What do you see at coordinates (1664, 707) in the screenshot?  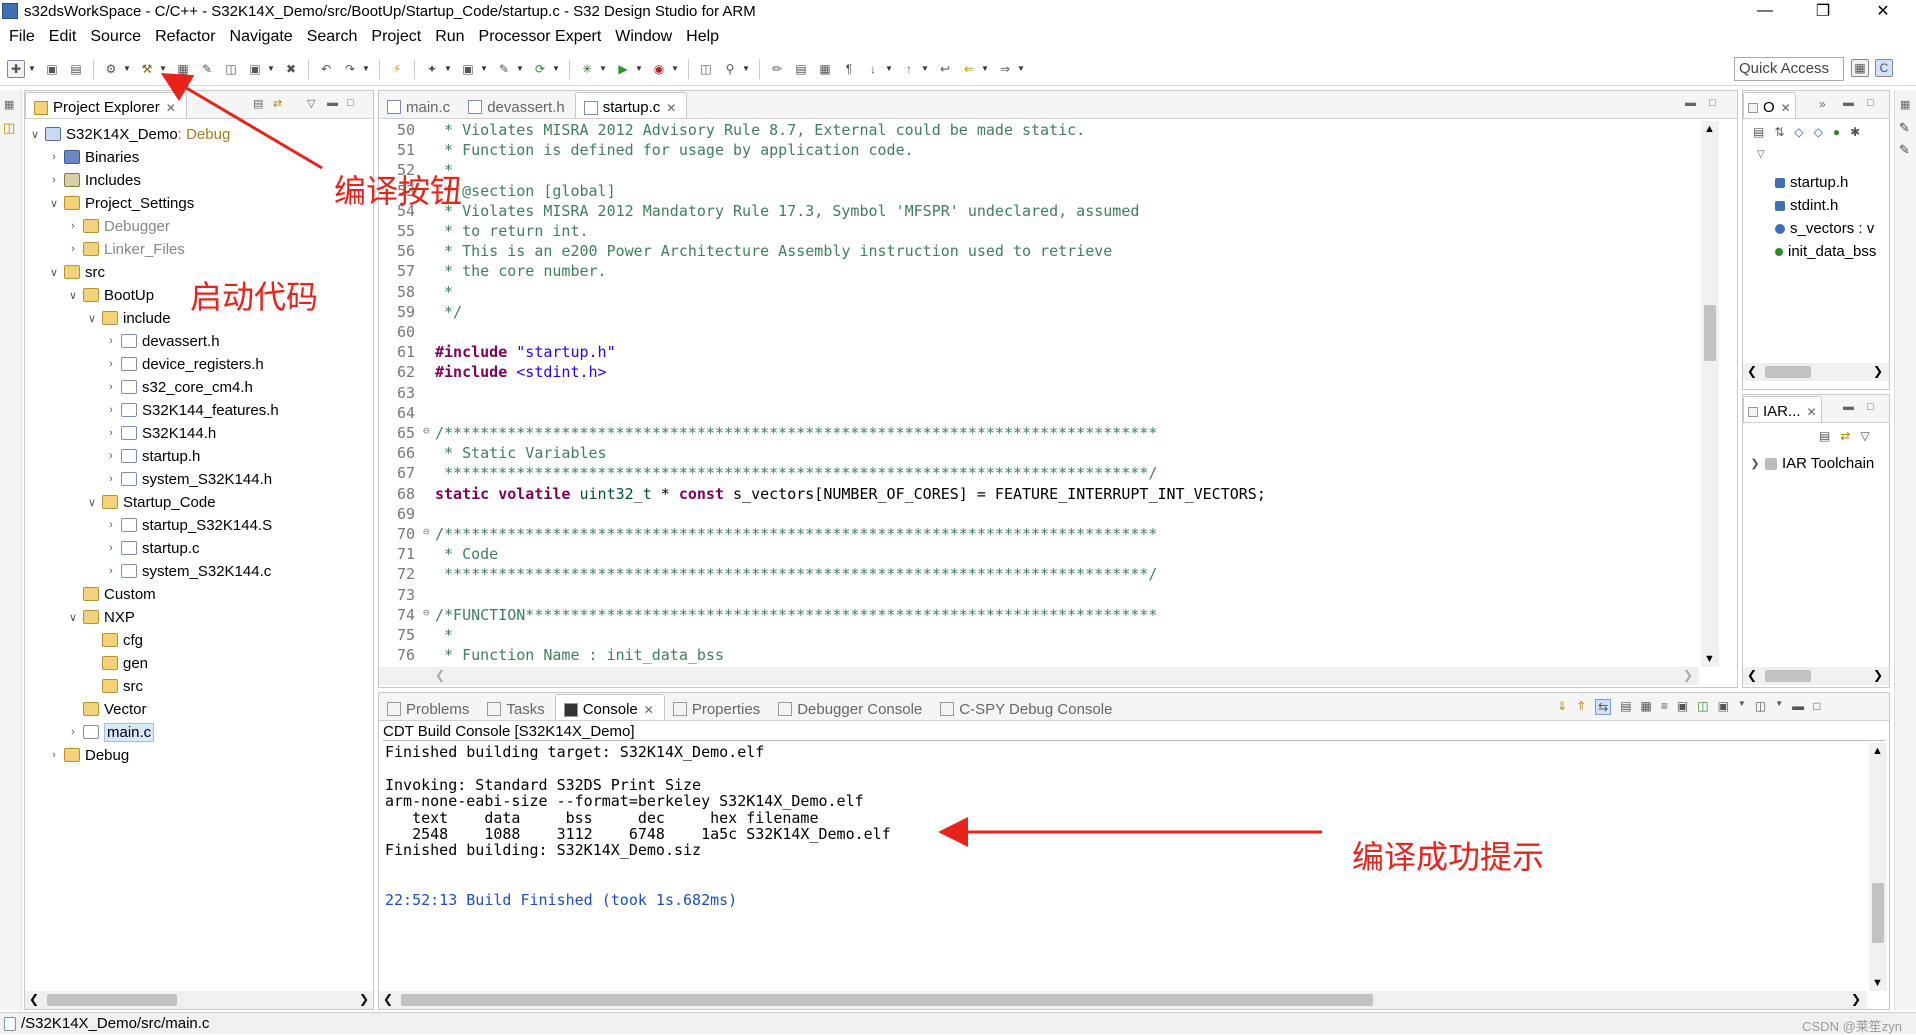 I see `scroll-lock-icon: ≡` at bounding box center [1664, 707].